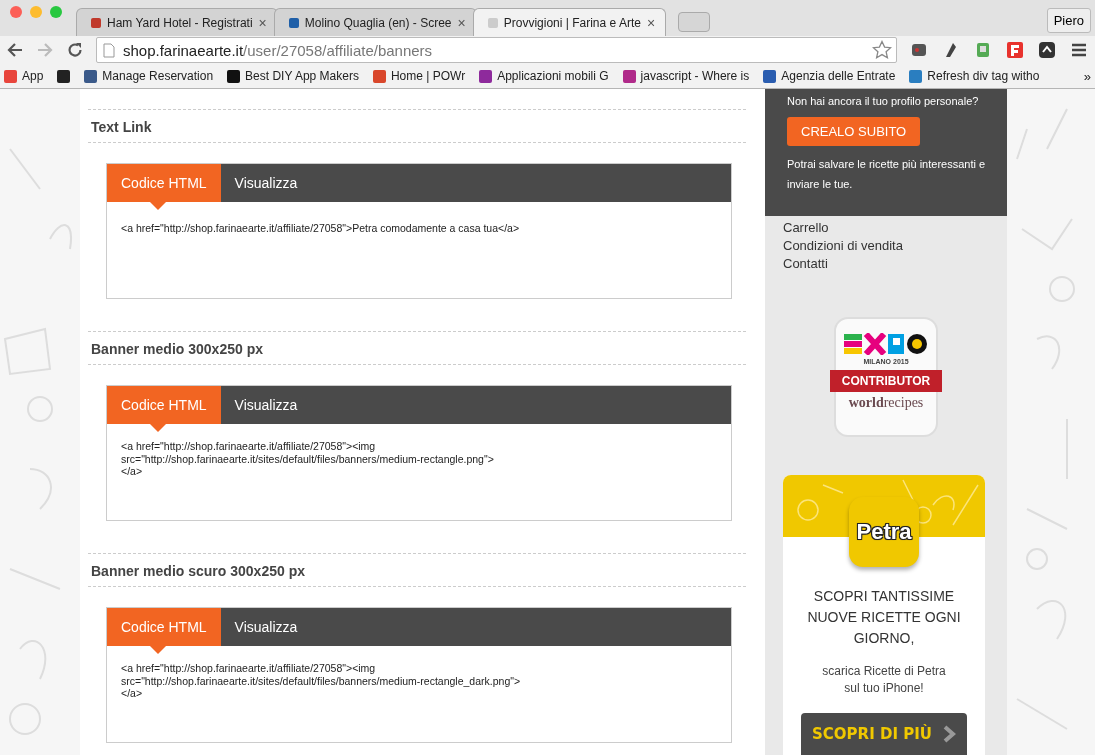 This screenshot has height=755, width=1095. Describe the element at coordinates (886, 403) in the screenshot. I see `badge-brand: worldrecipes` at that location.